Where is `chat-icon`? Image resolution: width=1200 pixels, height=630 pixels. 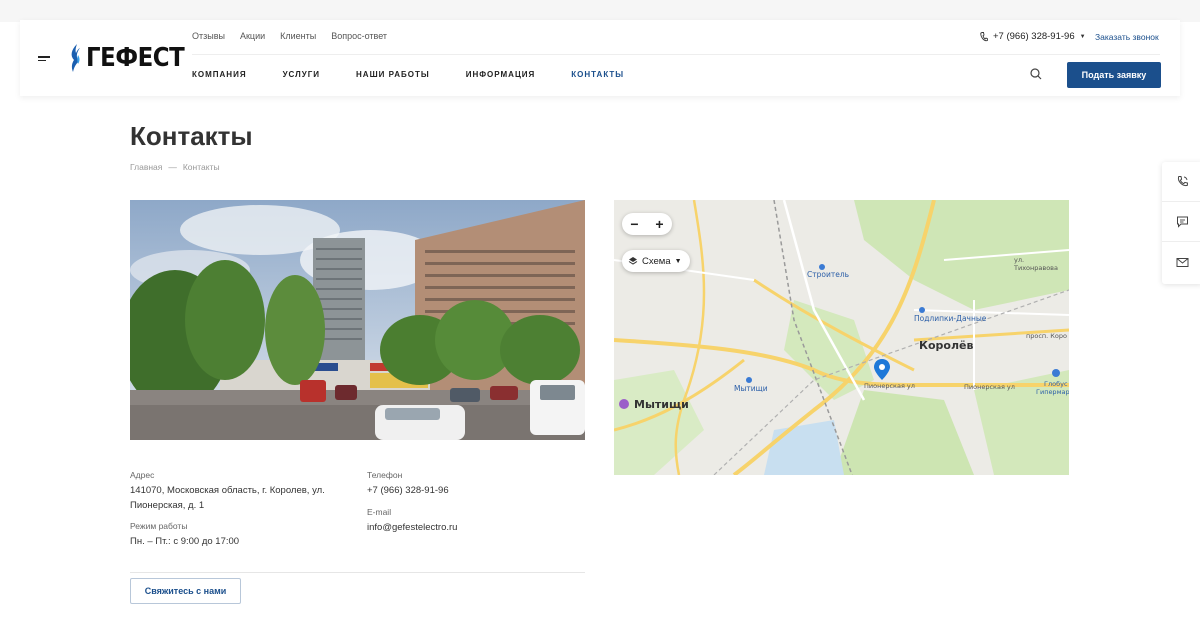 chat-icon is located at coordinates (1182, 222).